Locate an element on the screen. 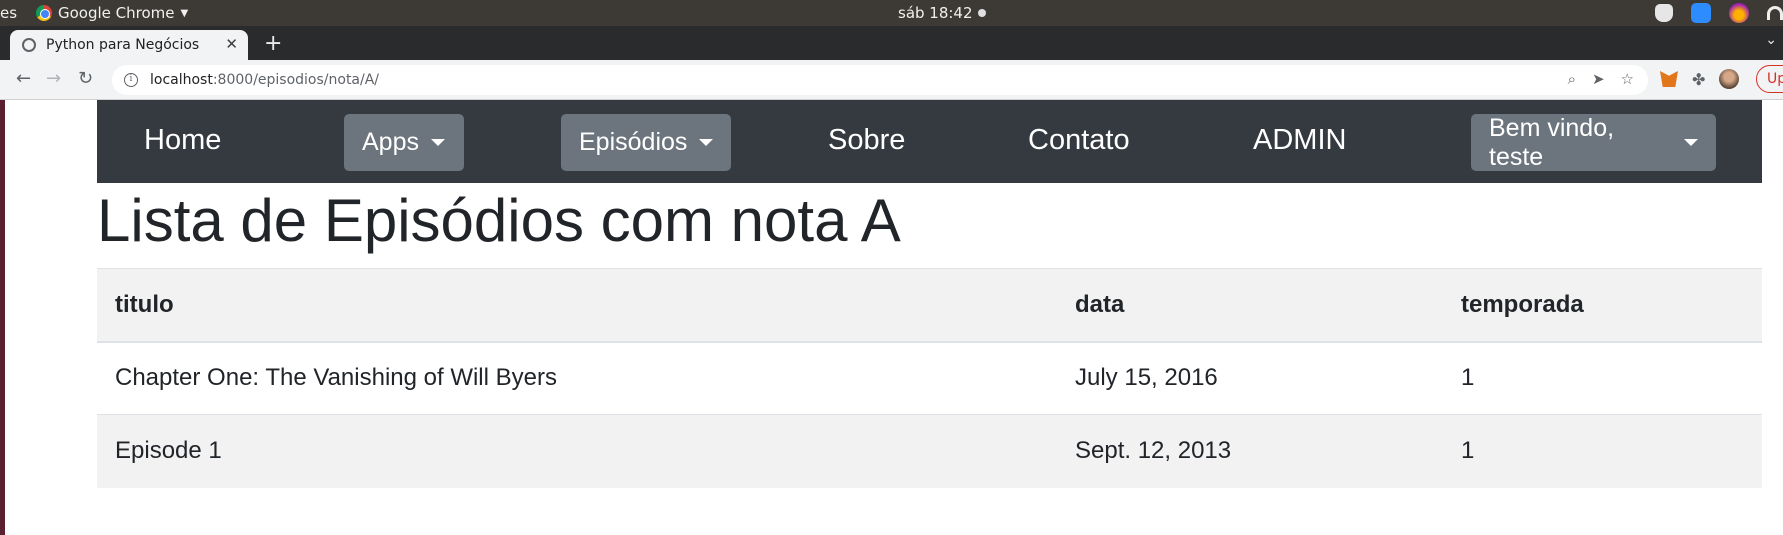 The height and width of the screenshot is (535, 1783). reload-icon: ↻ is located at coordinates (85, 78).